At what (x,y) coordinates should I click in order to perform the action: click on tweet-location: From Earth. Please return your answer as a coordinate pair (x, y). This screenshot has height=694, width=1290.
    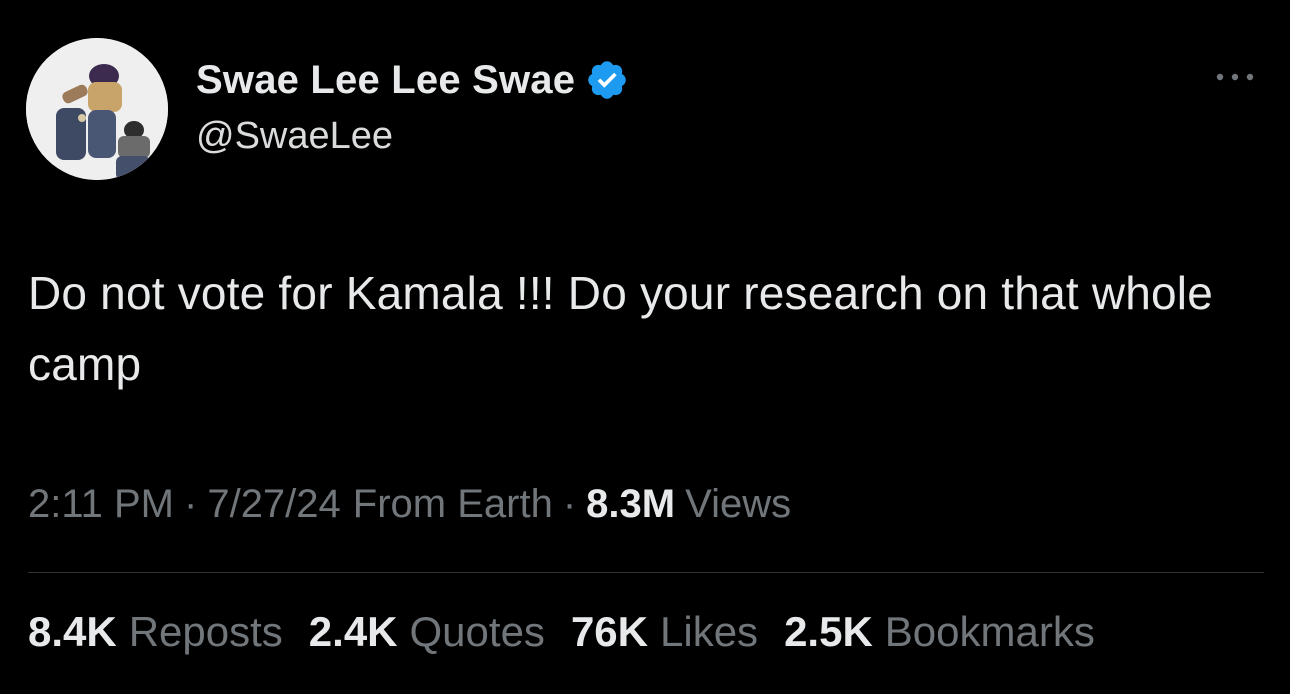
    Looking at the image, I should click on (452, 504).